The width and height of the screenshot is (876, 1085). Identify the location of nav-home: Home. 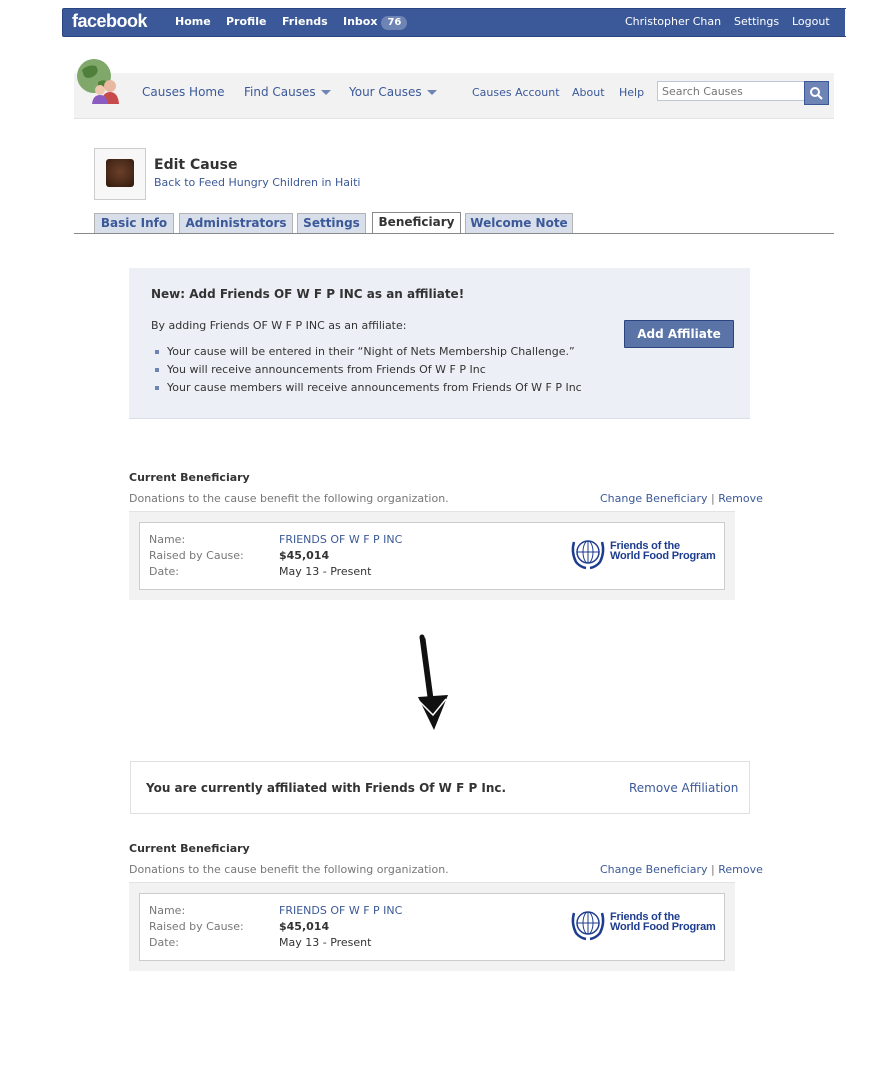
(193, 21).